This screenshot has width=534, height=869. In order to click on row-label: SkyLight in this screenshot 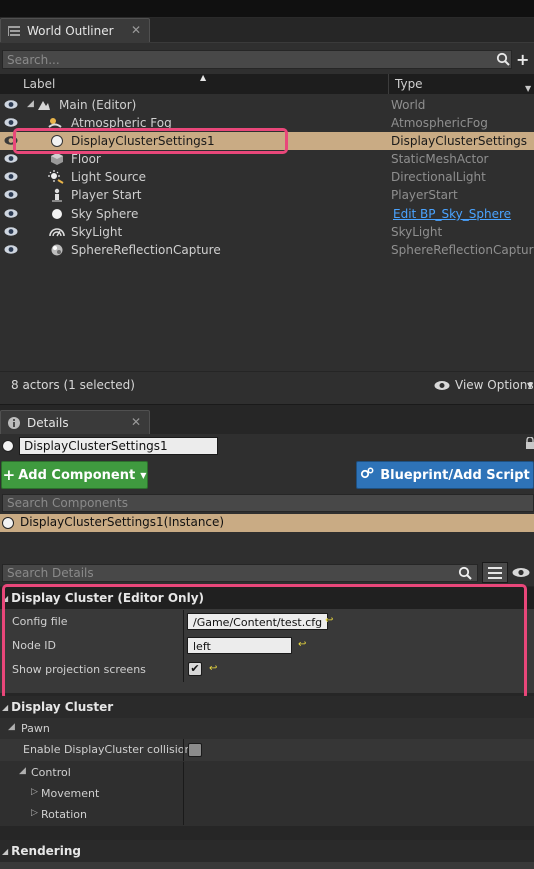, I will do `click(97, 232)`.